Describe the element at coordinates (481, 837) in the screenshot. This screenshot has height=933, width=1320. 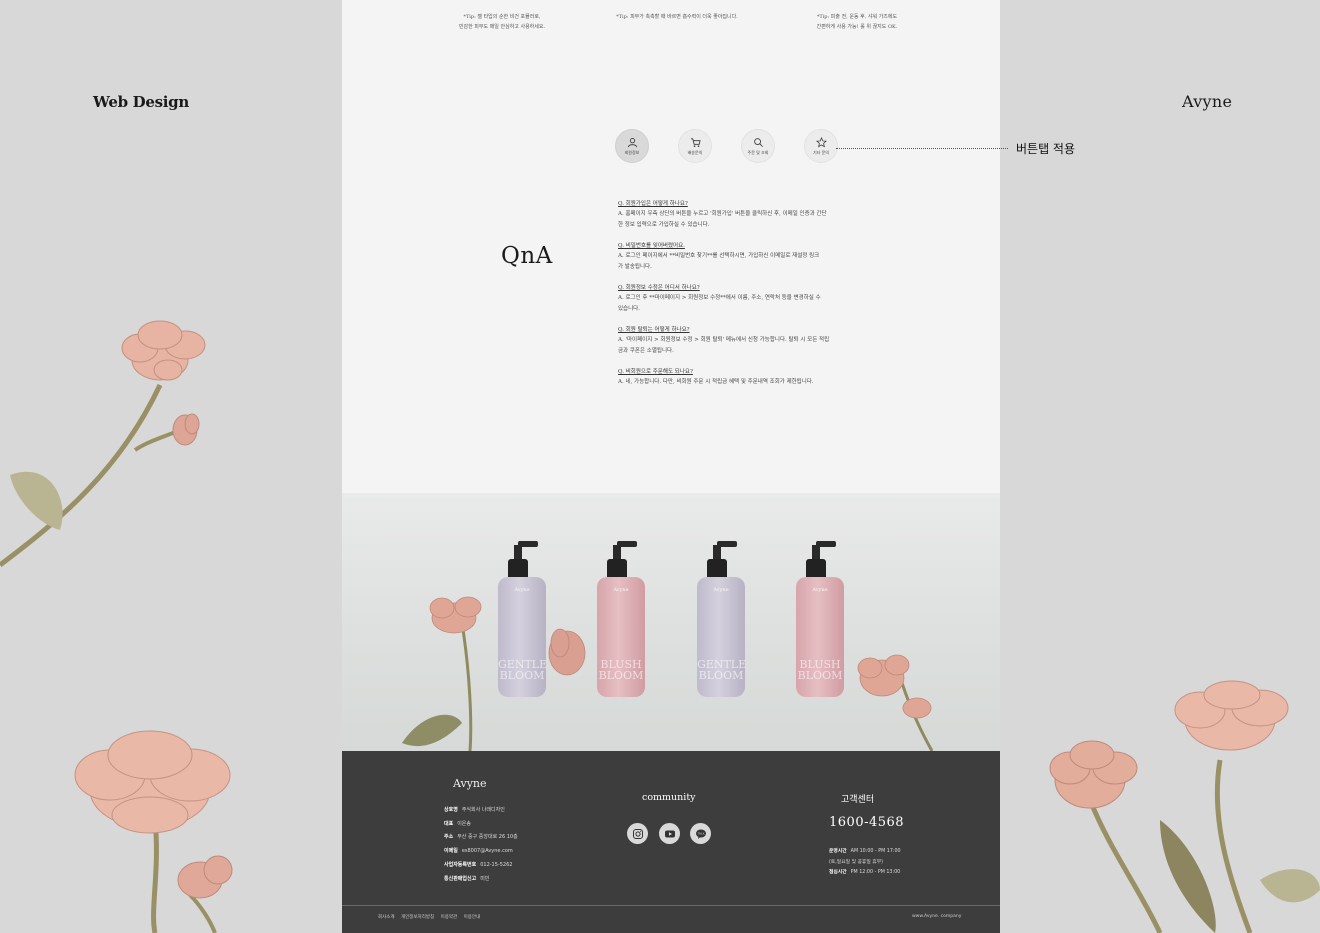
I see `info-row: 주소 부산 중구 중앙대로 26 10층` at that location.